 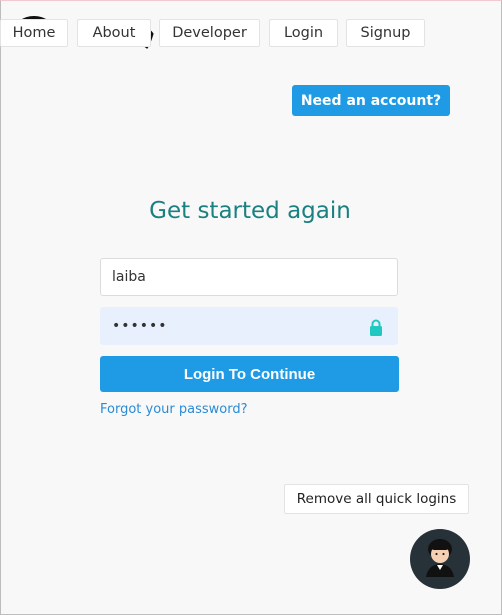 I want to click on need-account-button: Need an account?, so click(x=371, y=100).